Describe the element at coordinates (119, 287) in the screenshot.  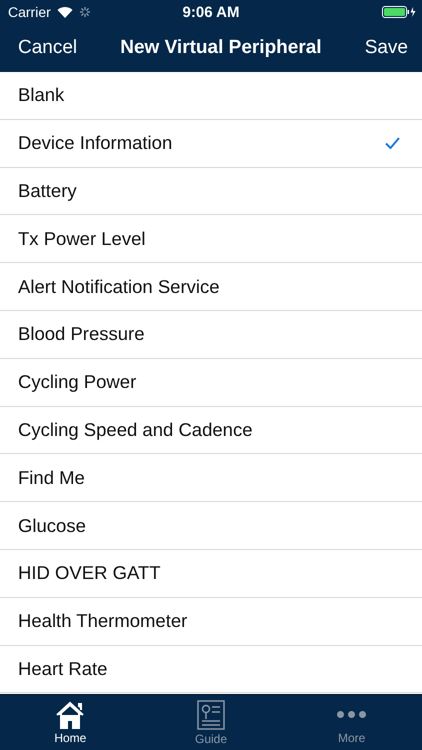
I see `service-label: Alert Notification Service` at that location.